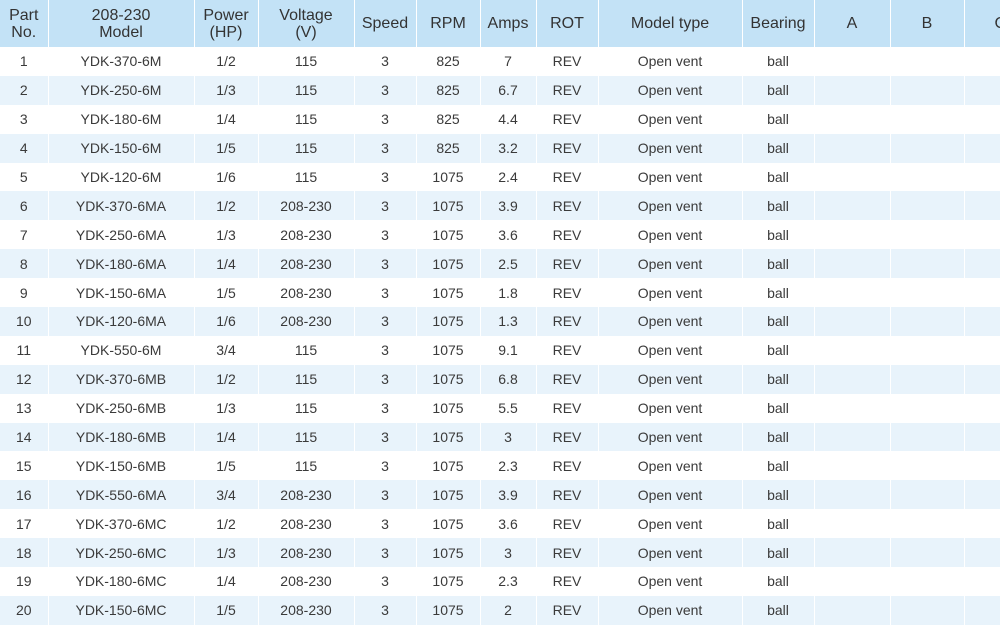  What do you see at coordinates (24, 32) in the screenshot?
I see `header-part-no-line2: No.` at bounding box center [24, 32].